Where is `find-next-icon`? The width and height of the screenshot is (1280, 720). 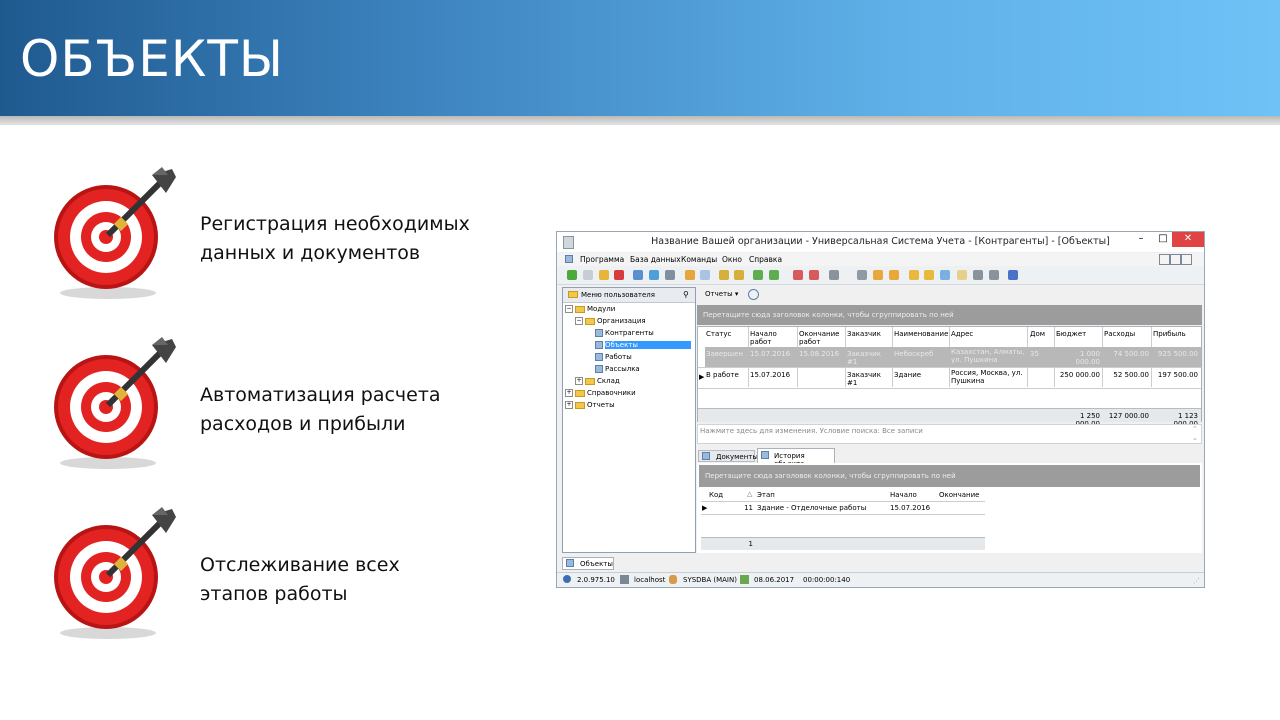 find-next-icon is located at coordinates (654, 275).